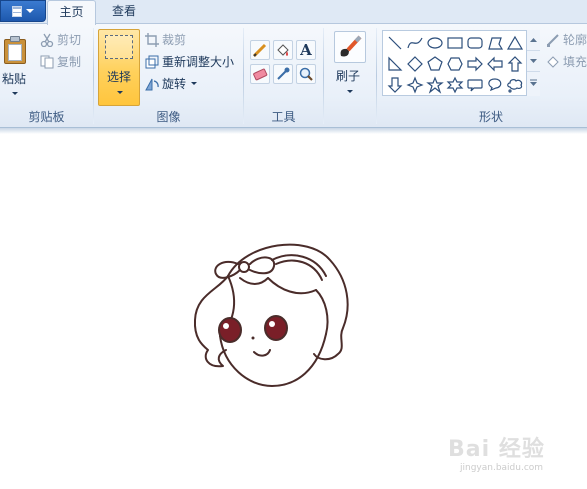 The width and height of the screenshot is (587, 489). What do you see at coordinates (496, 449) in the screenshot?
I see `watermark-logo-text: Bai 经验` at bounding box center [496, 449].